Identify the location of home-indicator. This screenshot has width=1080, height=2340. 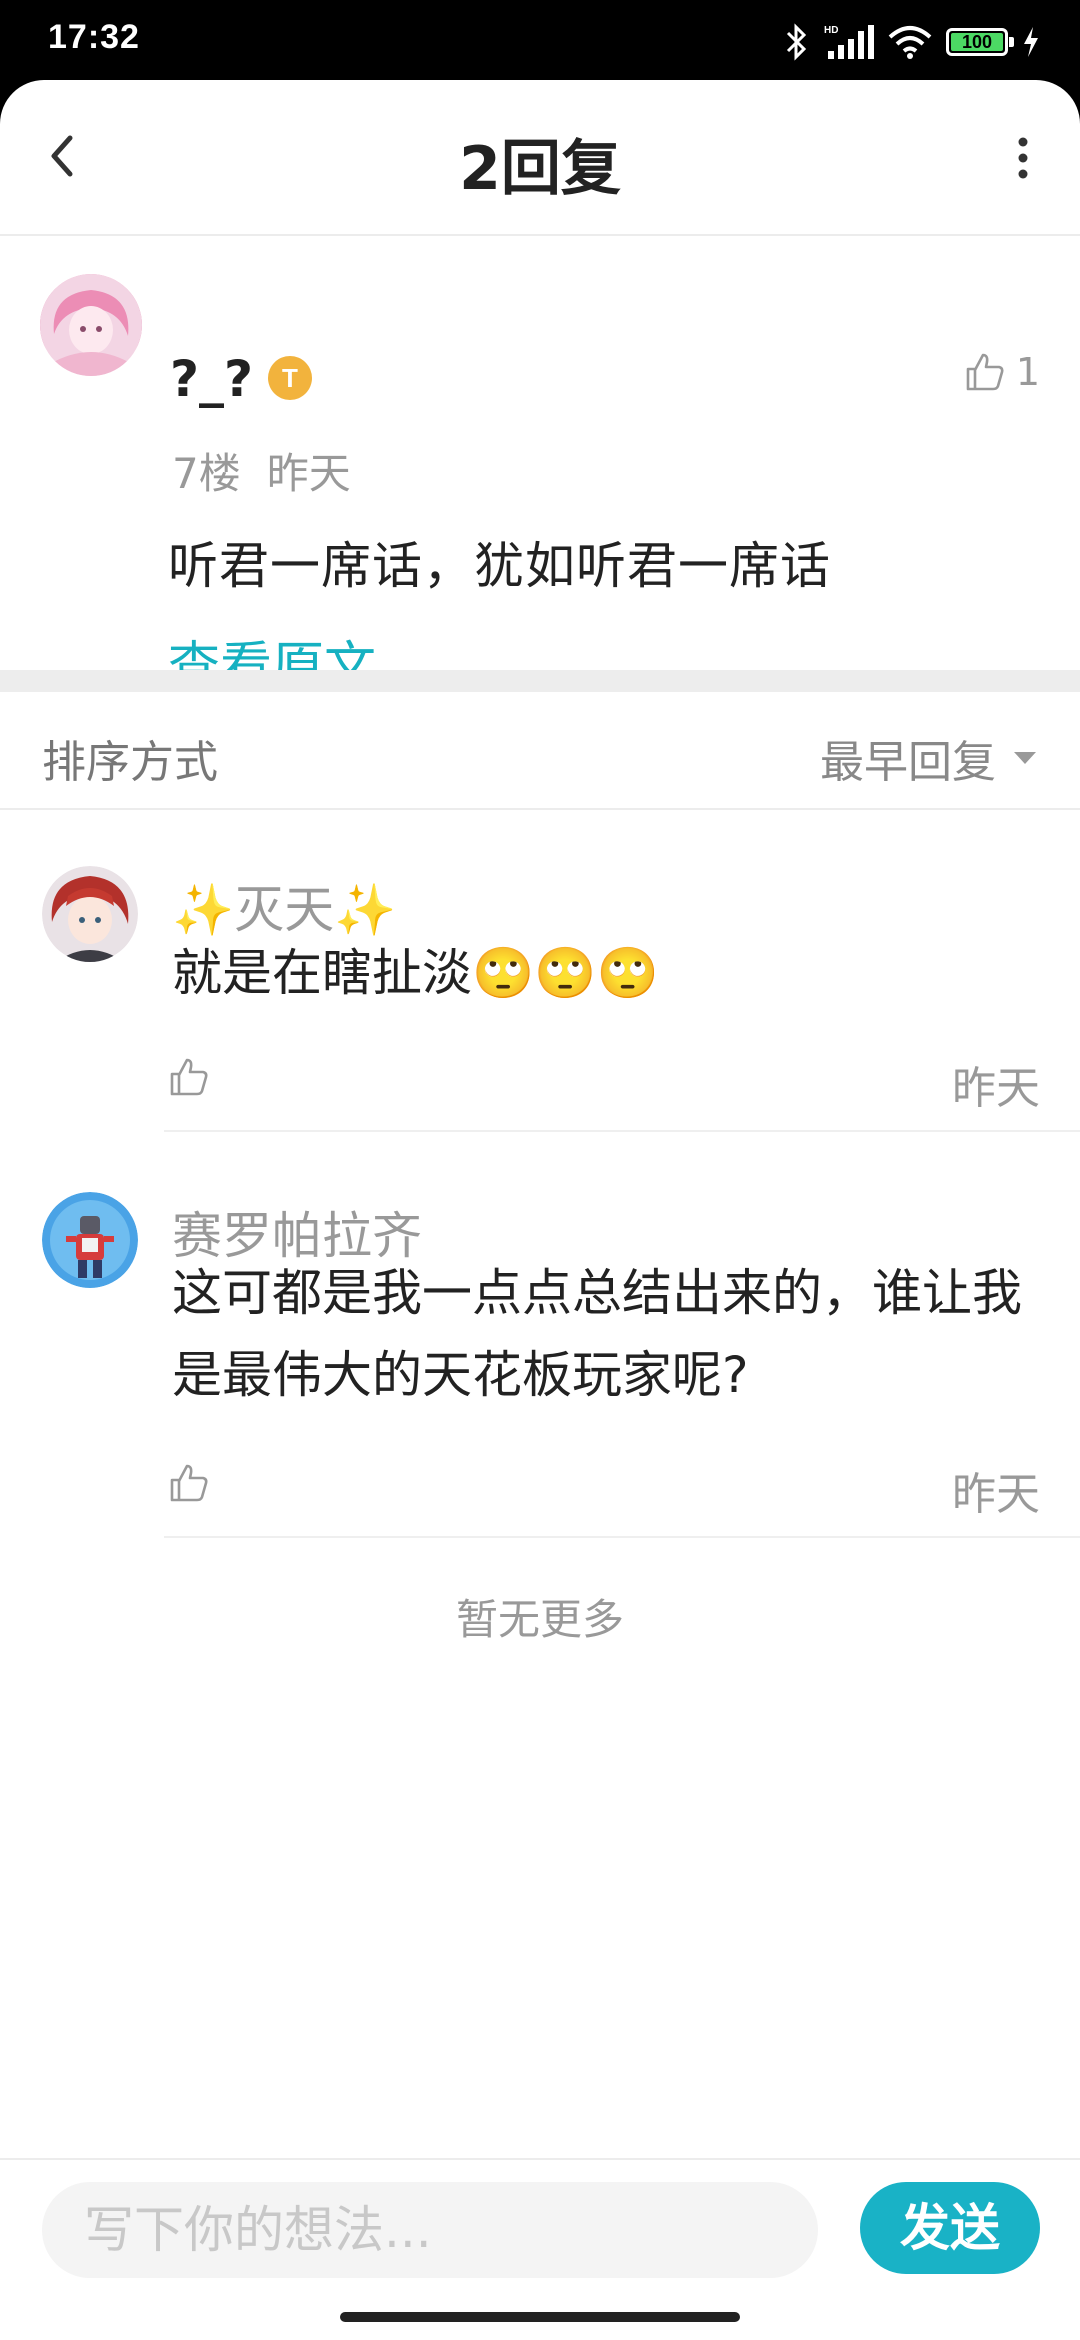
(540, 2317).